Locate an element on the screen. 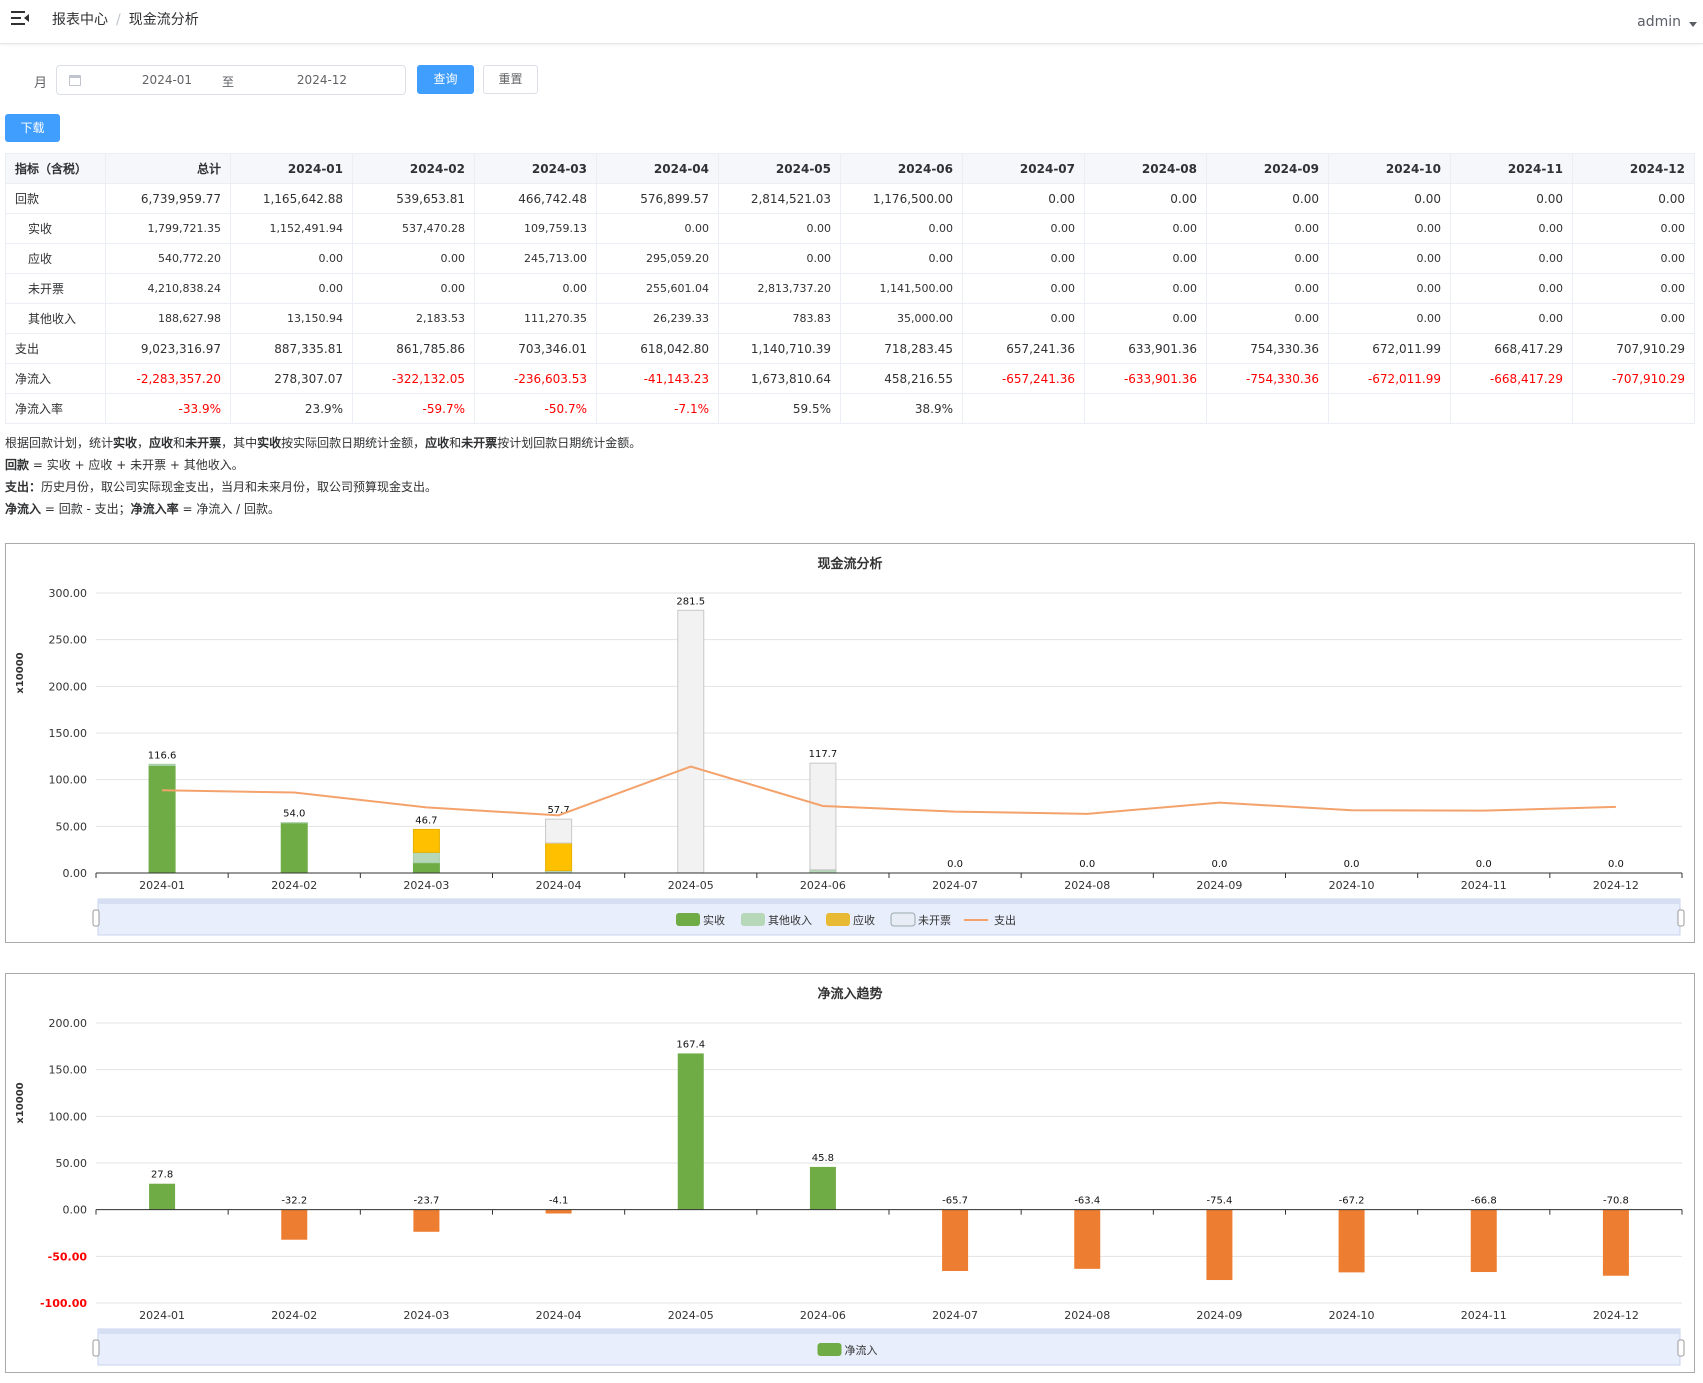  table-cell: 26,239.33 is located at coordinates (657, 318).